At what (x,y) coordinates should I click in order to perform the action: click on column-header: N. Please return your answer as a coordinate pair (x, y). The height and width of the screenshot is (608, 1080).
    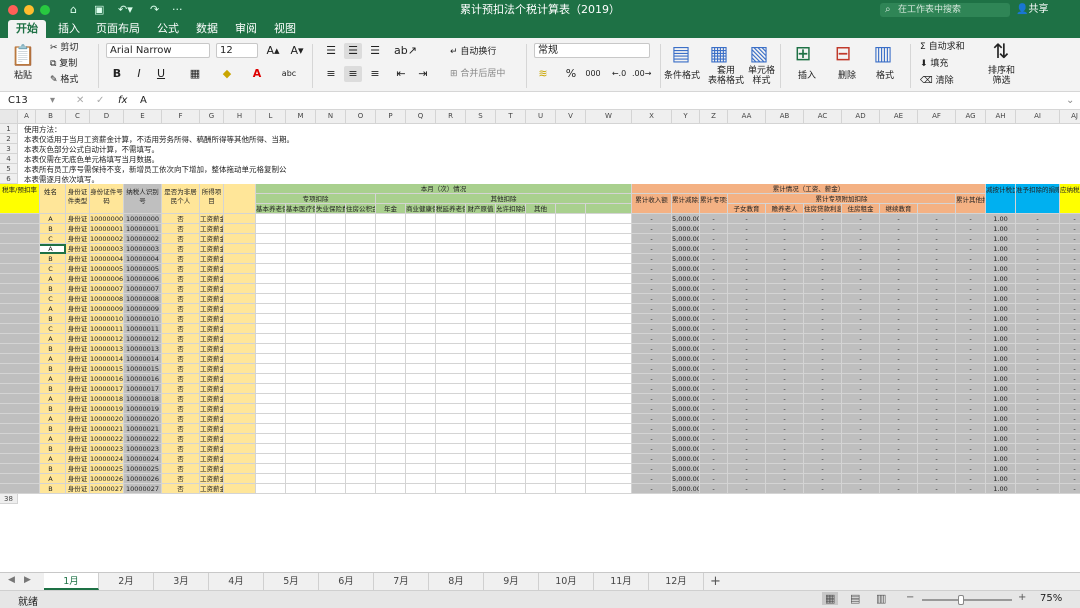
    Looking at the image, I should click on (331, 117).